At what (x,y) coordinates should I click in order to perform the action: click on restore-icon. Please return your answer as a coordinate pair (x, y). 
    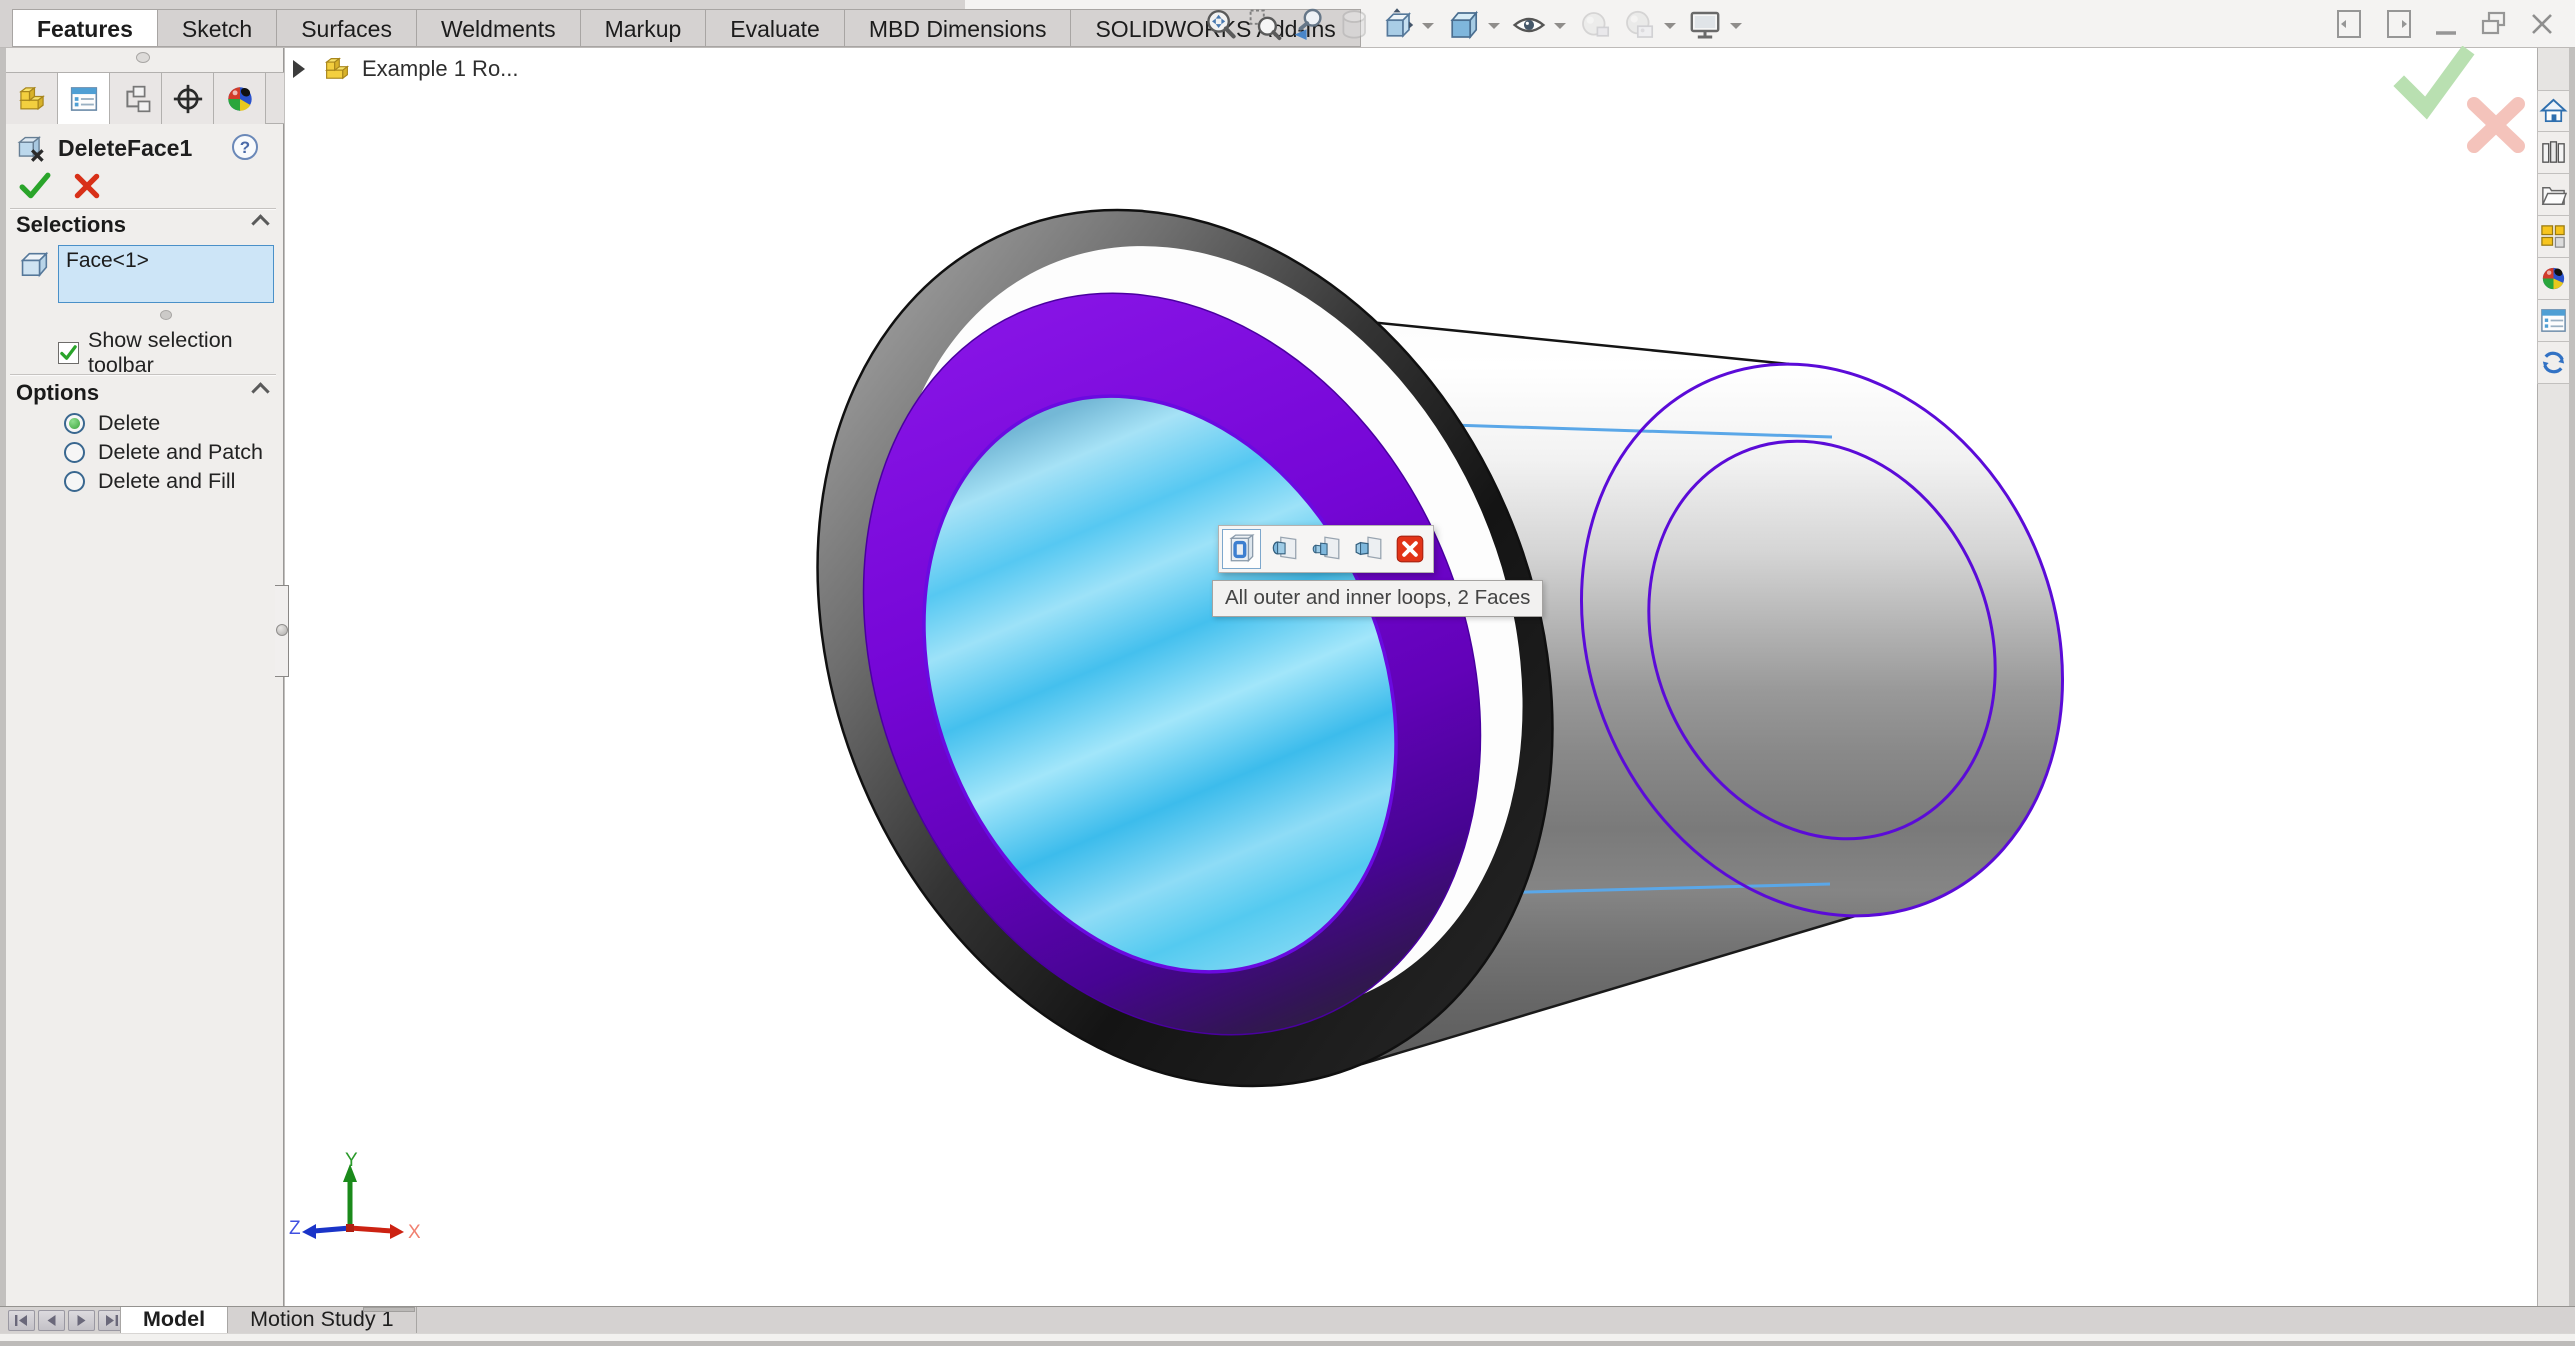
    Looking at the image, I should click on (2494, 24).